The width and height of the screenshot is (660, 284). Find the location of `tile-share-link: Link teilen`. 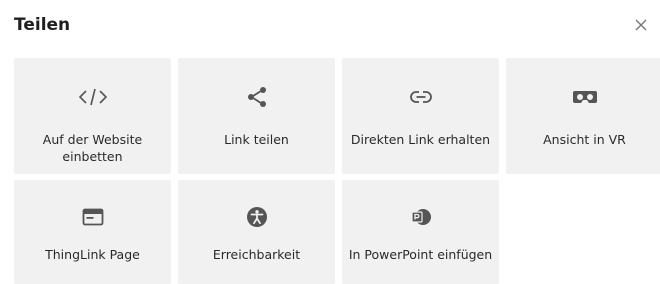

tile-share-link: Link teilen is located at coordinates (256, 116).